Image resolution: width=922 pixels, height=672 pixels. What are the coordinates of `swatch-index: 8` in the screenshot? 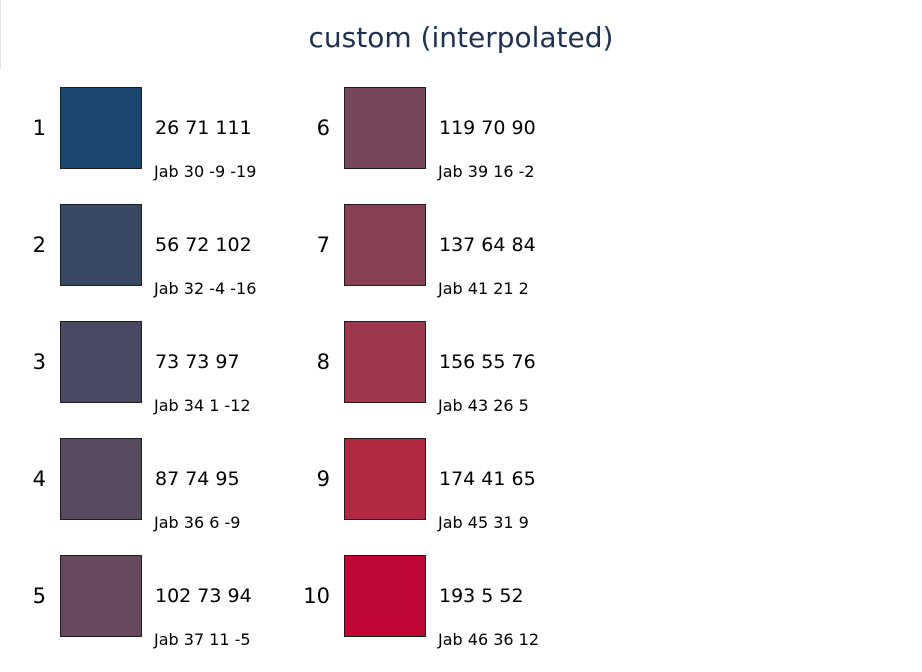 It's located at (323, 362).